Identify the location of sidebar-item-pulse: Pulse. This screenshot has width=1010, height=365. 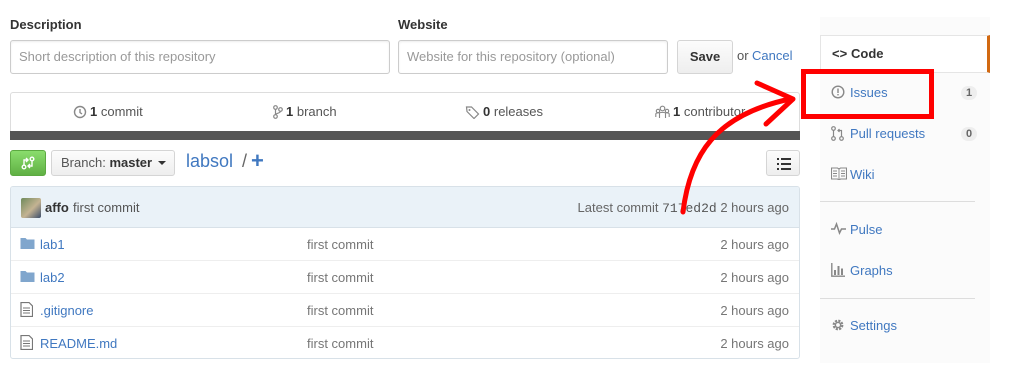
(905, 231).